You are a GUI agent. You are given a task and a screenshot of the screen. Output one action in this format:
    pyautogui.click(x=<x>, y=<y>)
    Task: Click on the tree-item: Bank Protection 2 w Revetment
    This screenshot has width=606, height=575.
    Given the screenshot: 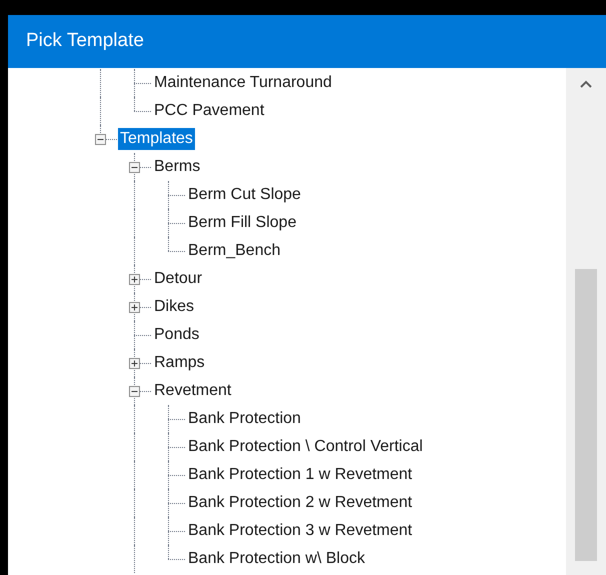 What is the action you would take?
    pyautogui.click(x=300, y=503)
    